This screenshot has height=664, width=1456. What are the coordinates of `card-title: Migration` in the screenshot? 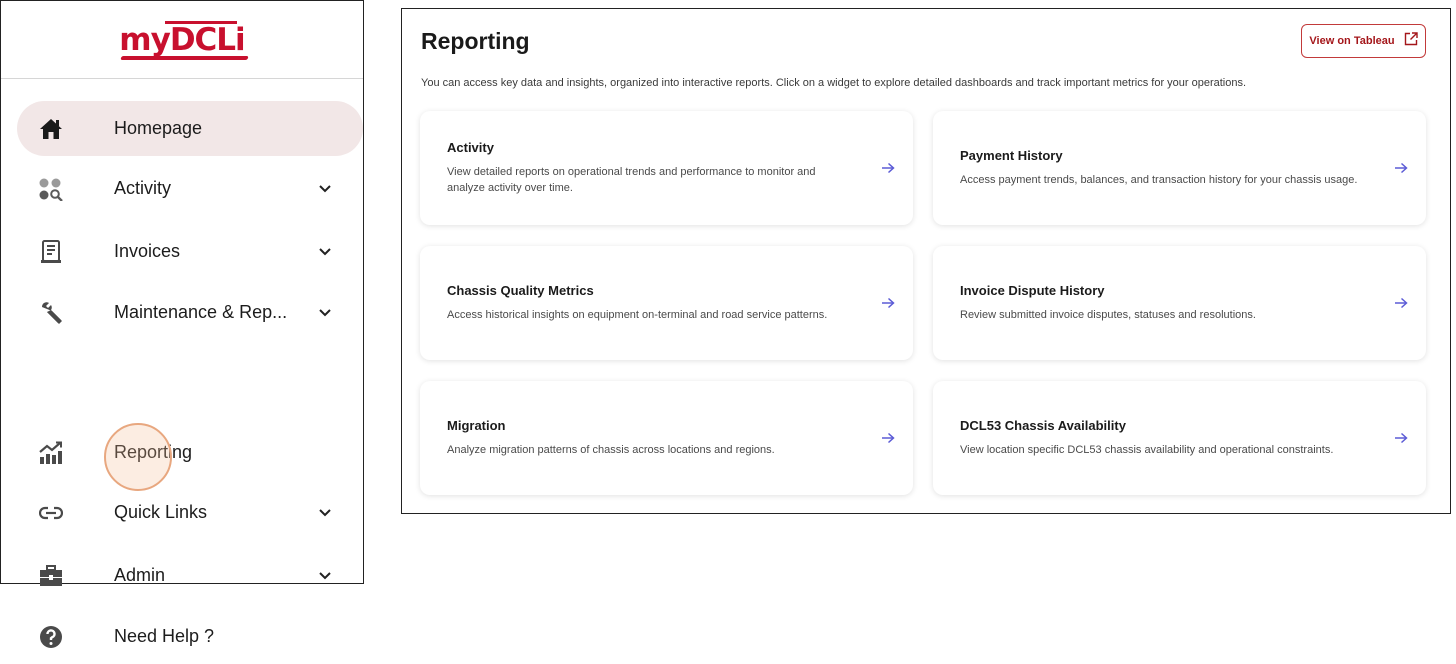 It's located at (476, 425).